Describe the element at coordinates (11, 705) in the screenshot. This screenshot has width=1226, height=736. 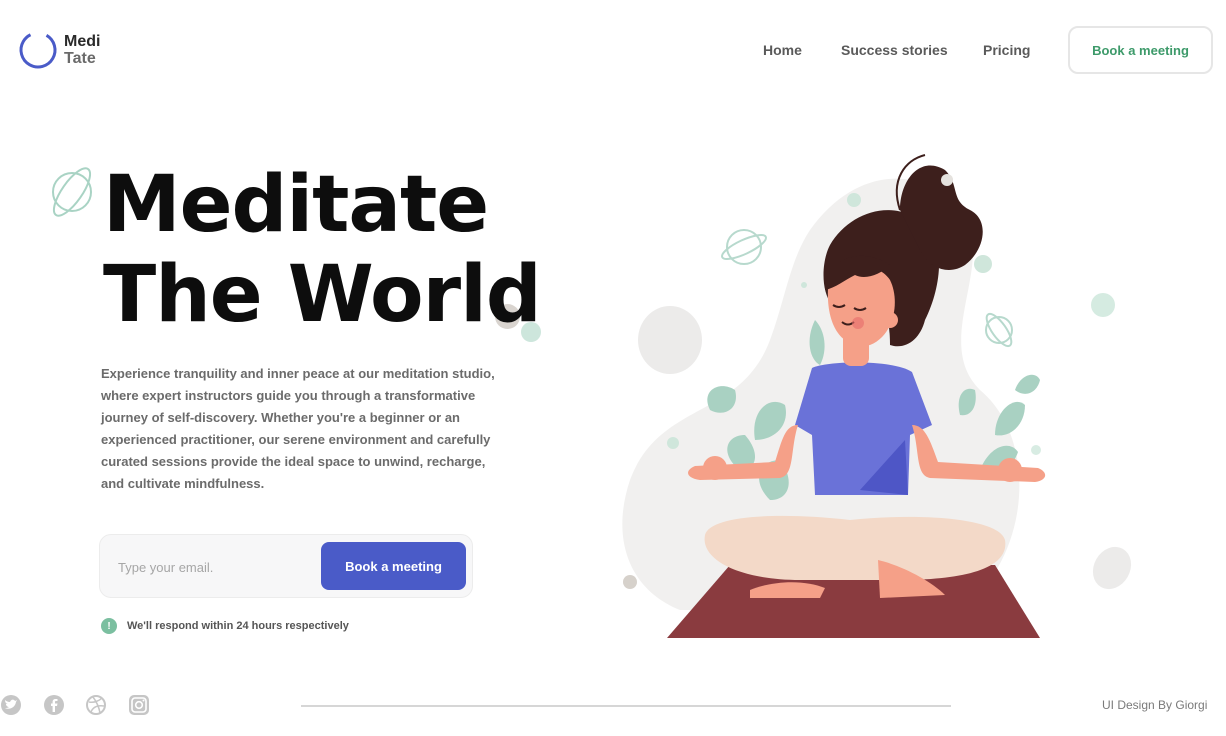
I see `twitter-icon` at that location.